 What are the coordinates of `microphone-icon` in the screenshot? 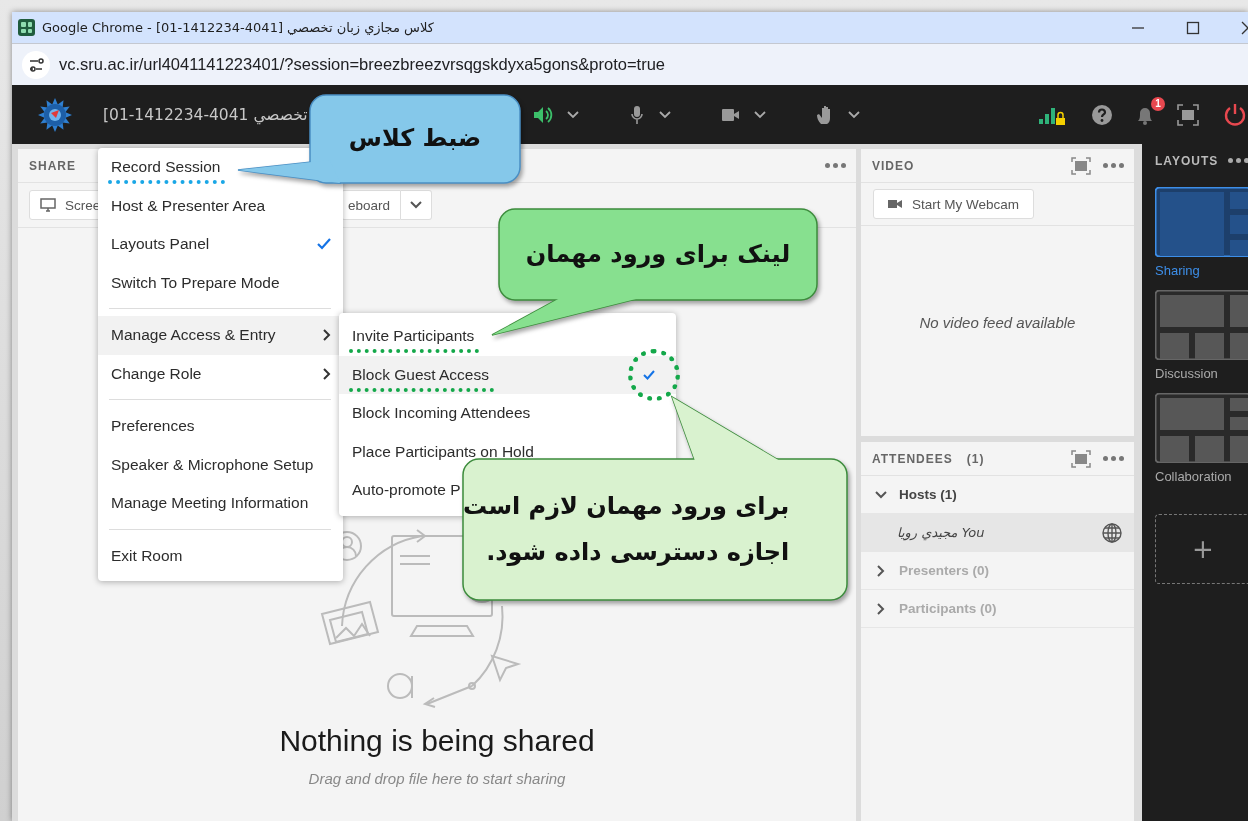 It's located at (637, 114).